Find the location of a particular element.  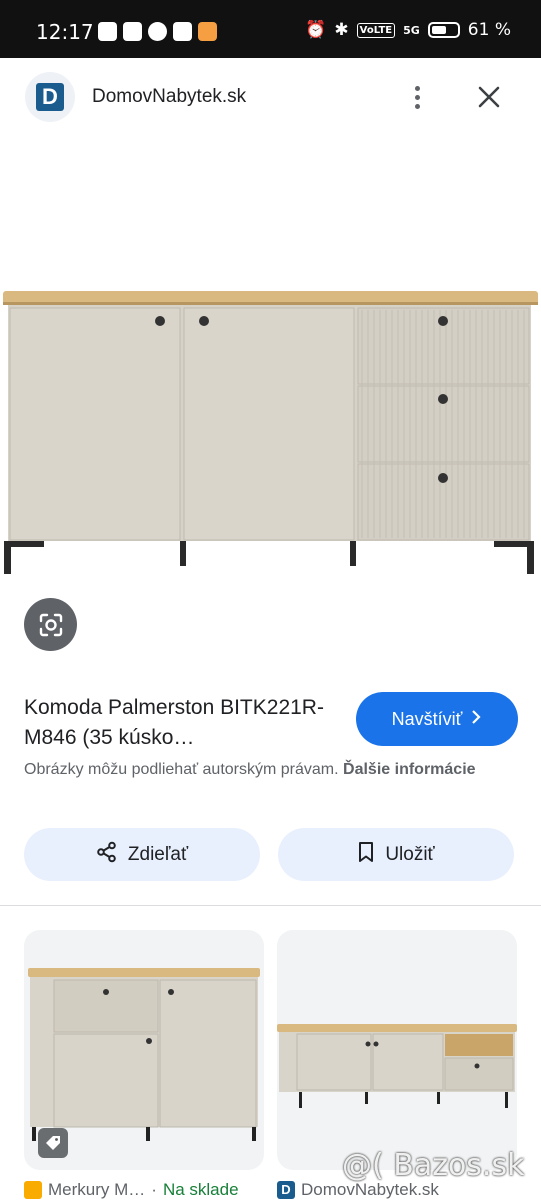

tag-icon is located at coordinates (53, 1143).